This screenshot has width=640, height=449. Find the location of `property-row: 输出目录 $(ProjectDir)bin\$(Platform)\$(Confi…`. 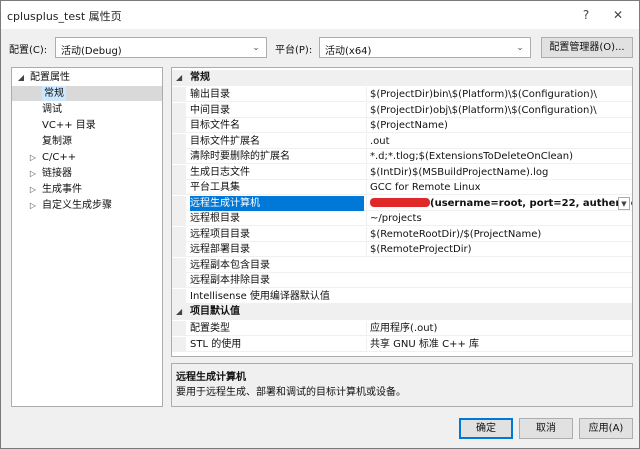

property-row: 输出目录 $(ProjectDir)bin\$(Platform)\$(Confi… is located at coordinates (402, 94).